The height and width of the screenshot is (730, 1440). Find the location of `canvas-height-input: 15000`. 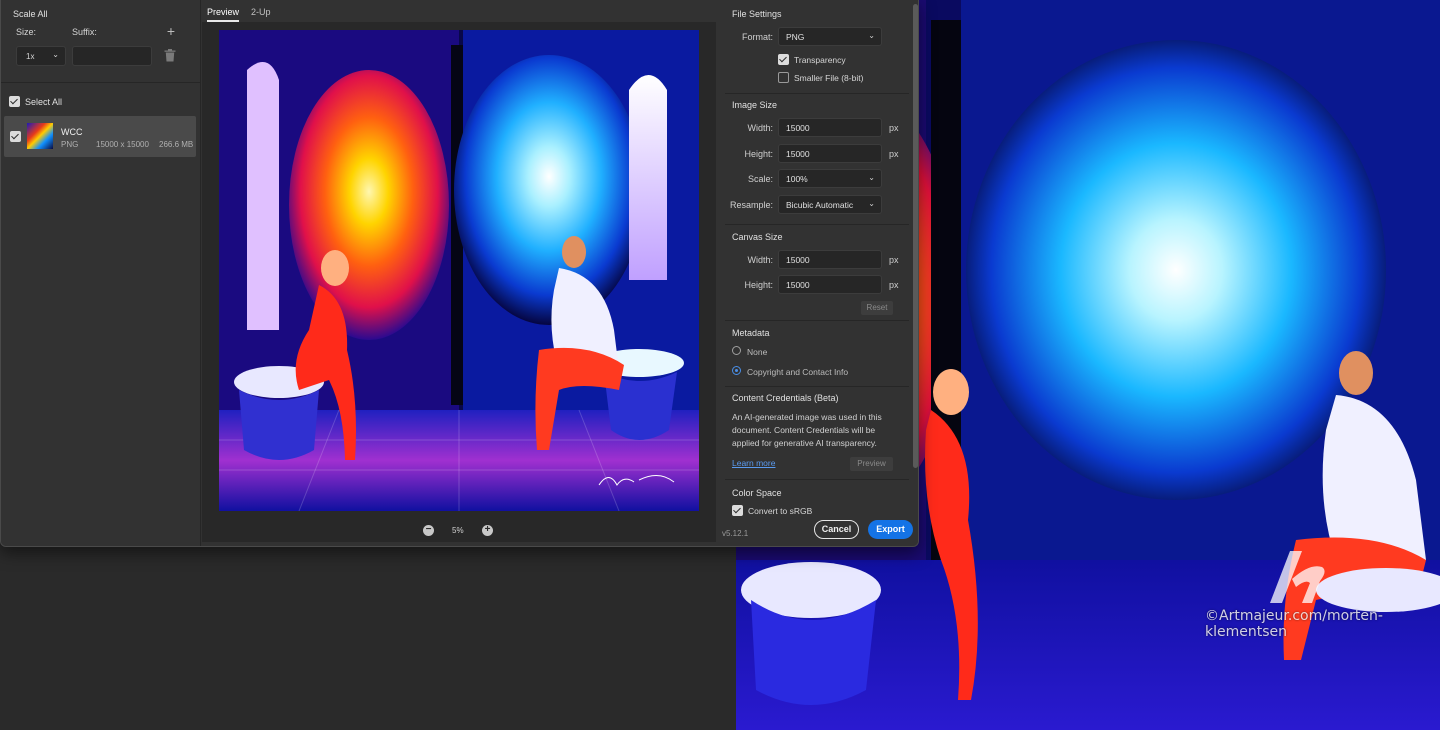

canvas-height-input: 15000 is located at coordinates (830, 284).